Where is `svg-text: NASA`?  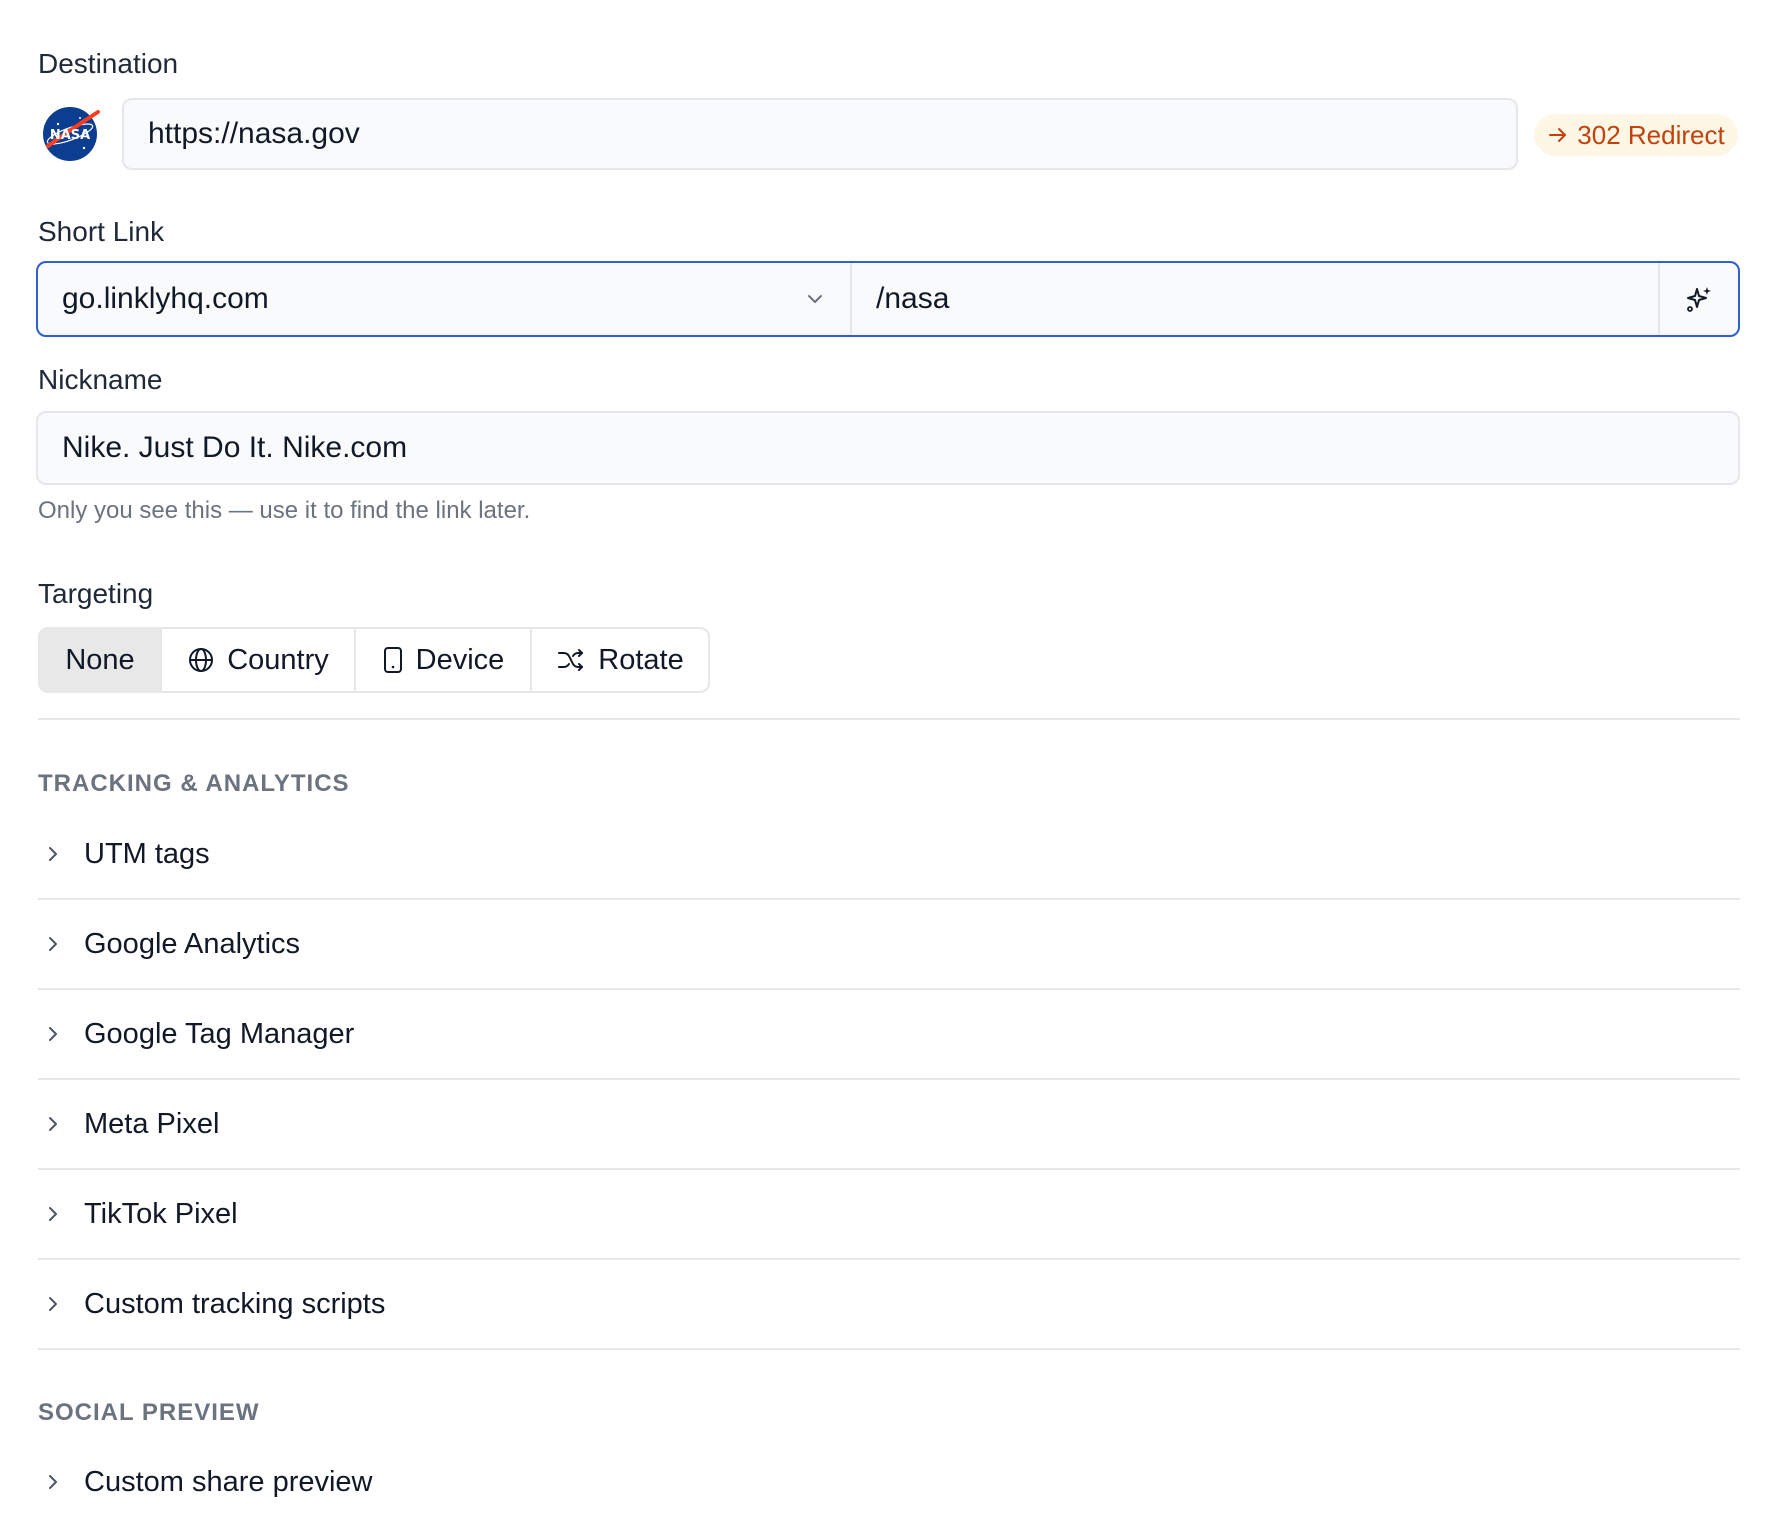 svg-text: NASA is located at coordinates (70, 135).